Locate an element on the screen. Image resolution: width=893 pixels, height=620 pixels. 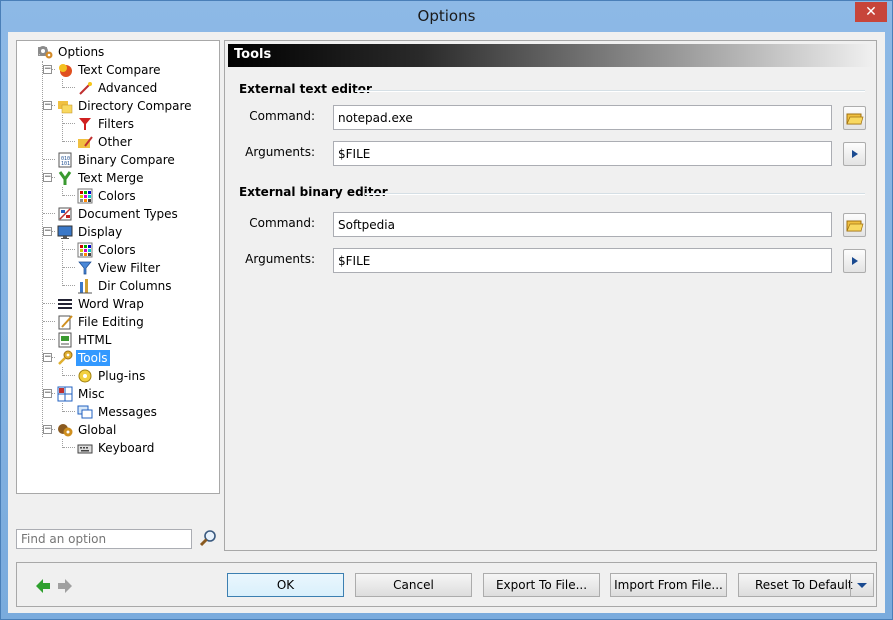
ok-button: OK is located at coordinates (285, 585).